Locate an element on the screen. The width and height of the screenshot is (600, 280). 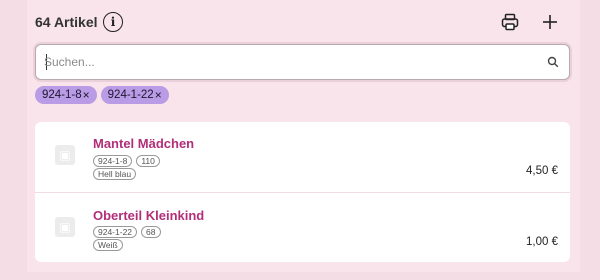
item-count: 64 Artikel is located at coordinates (66, 22).